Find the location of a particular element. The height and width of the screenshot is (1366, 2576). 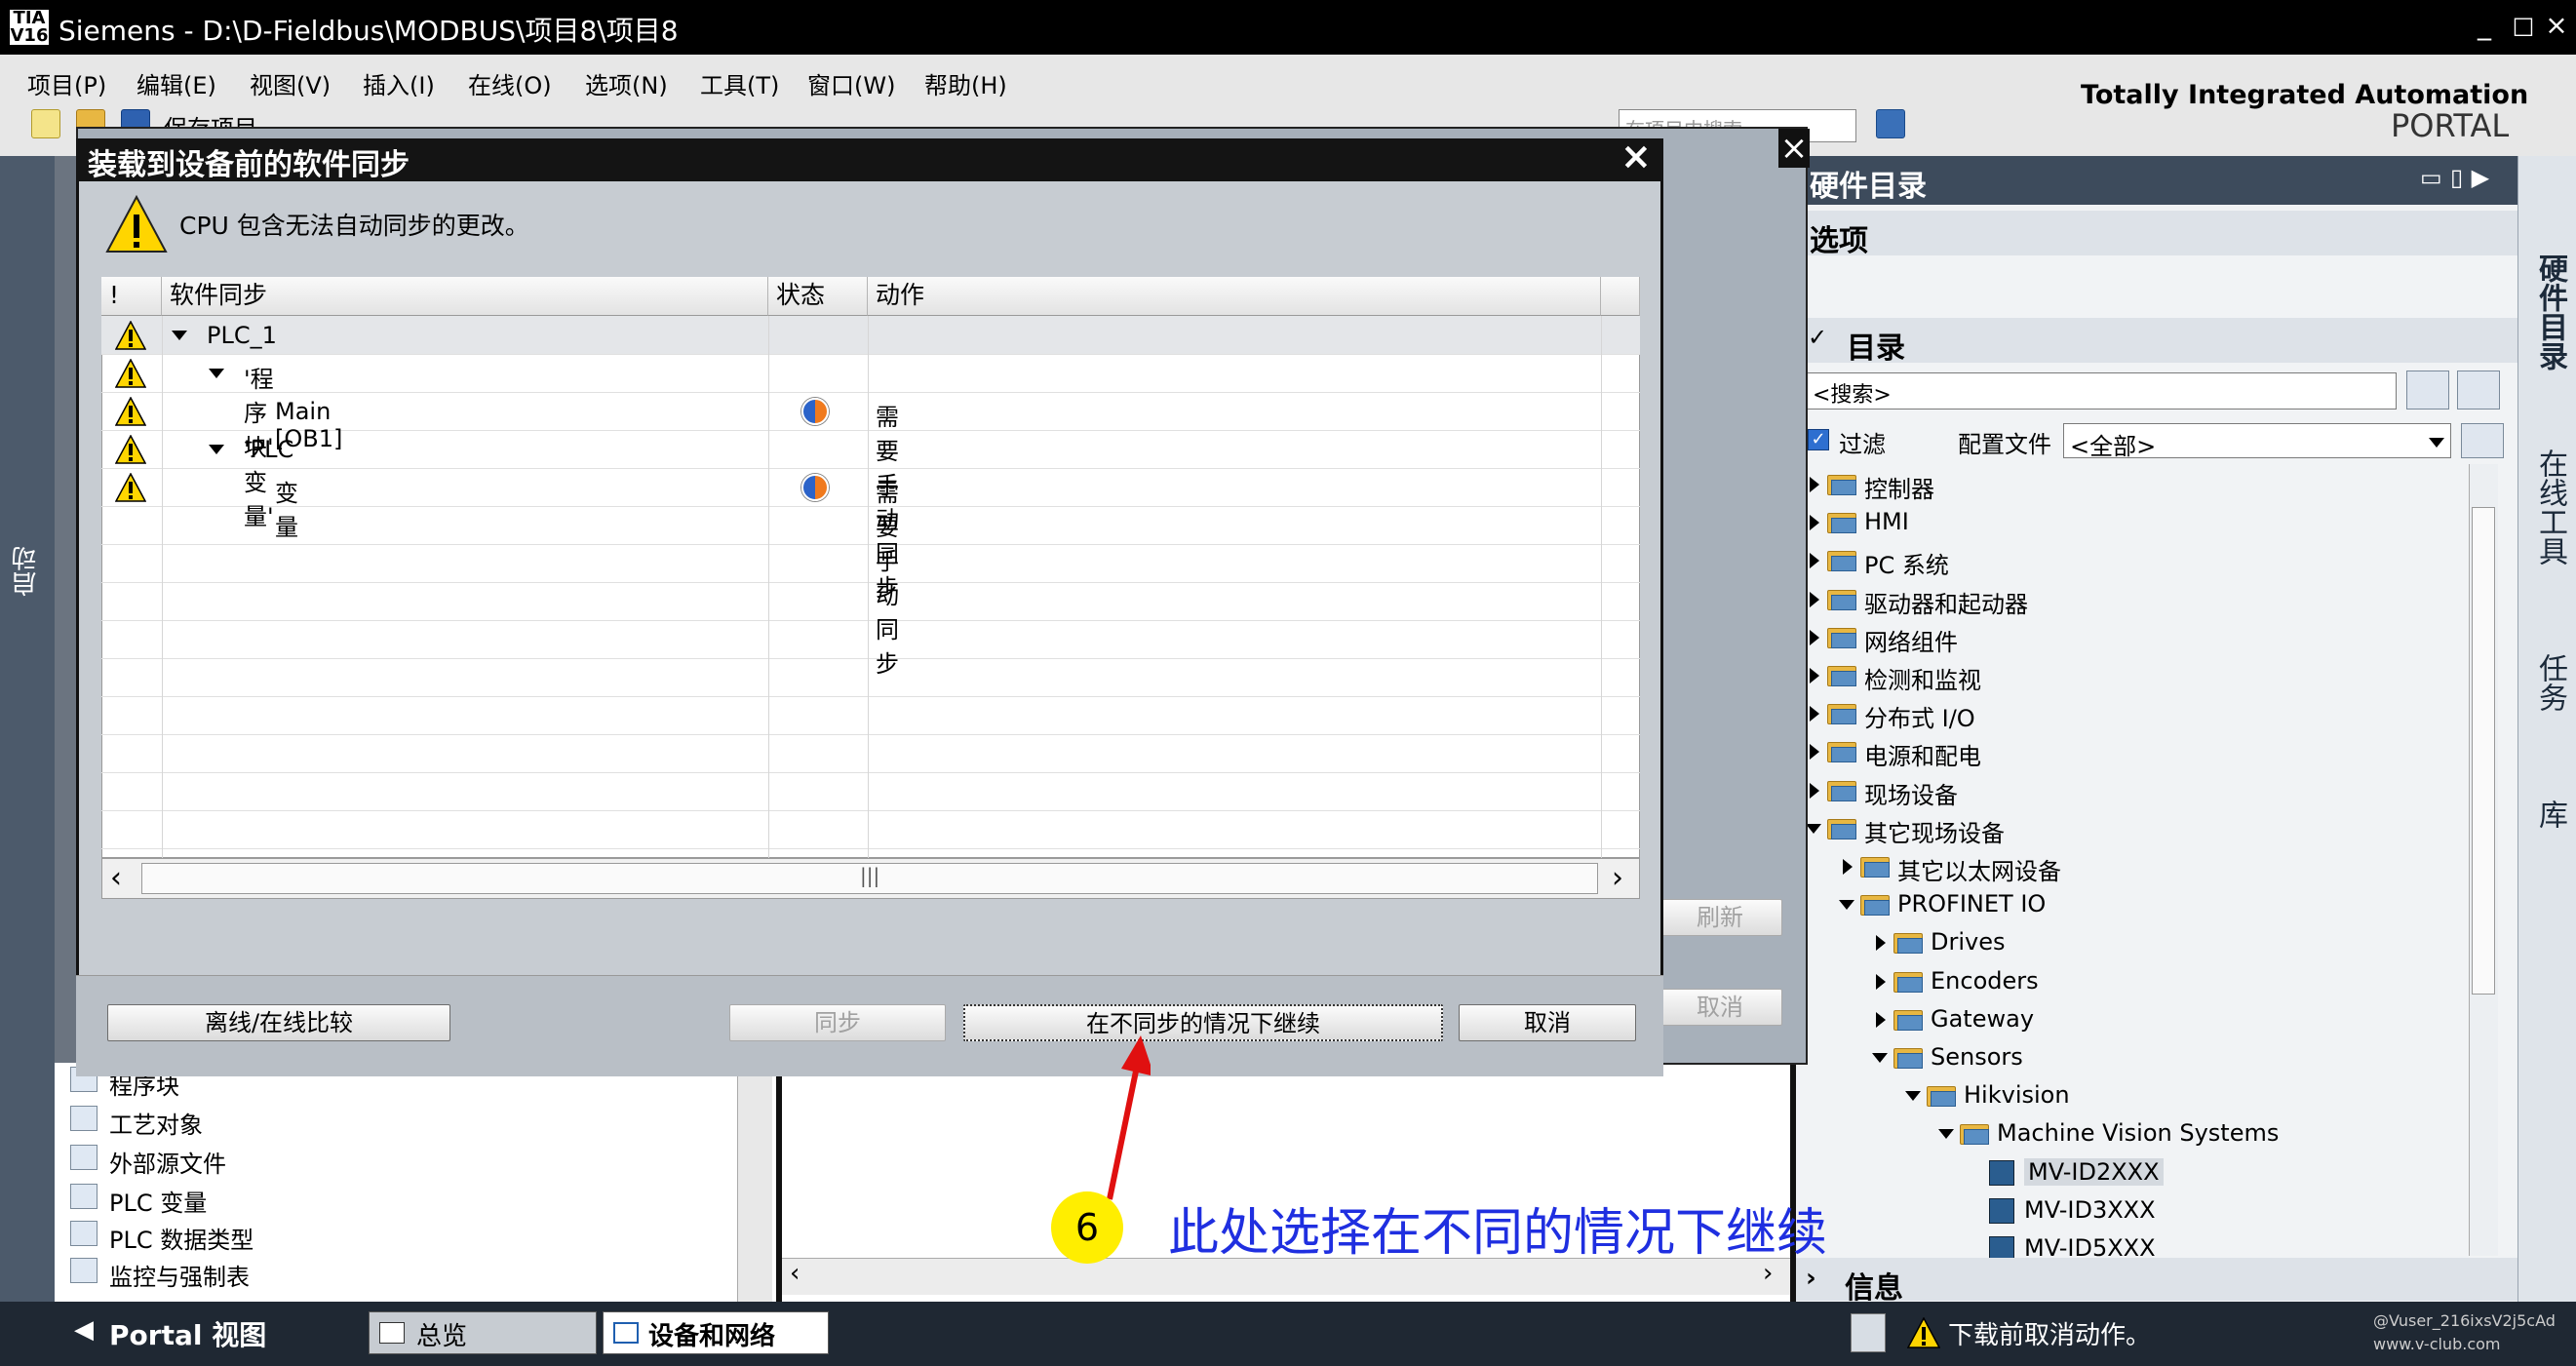

catalog-item: Drives is located at coordinates (2132, 943).